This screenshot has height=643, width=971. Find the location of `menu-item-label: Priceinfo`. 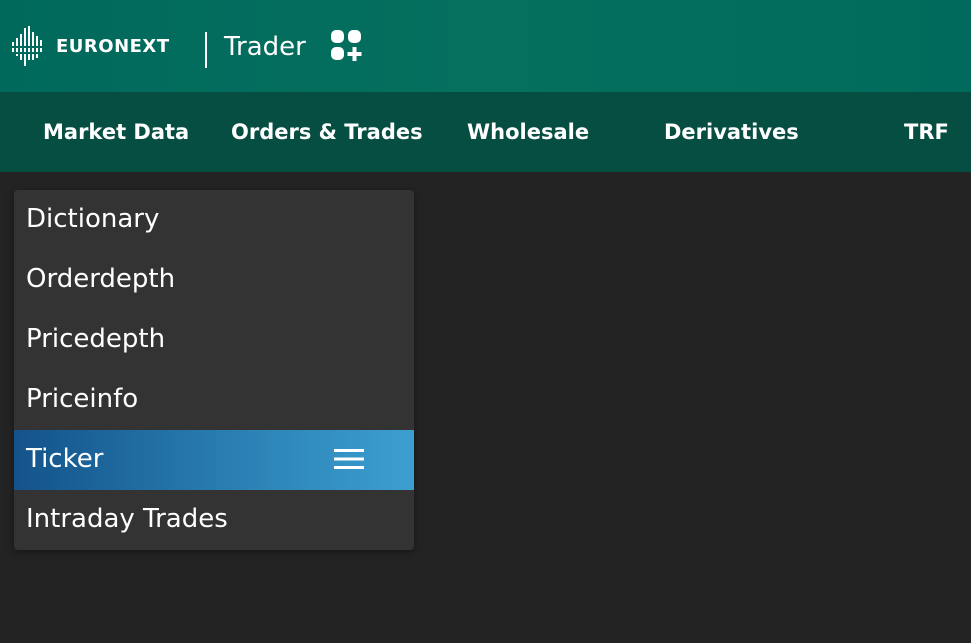

menu-item-label: Priceinfo is located at coordinates (82, 399).